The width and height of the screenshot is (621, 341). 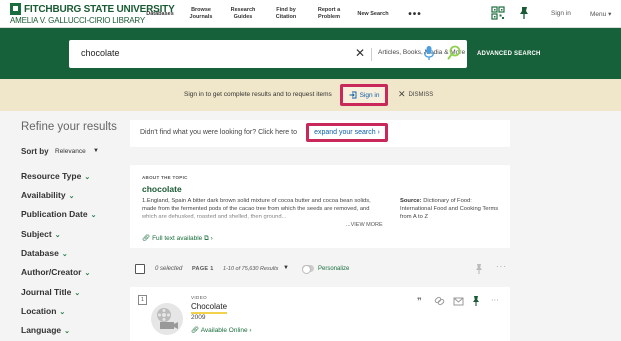 What do you see at coordinates (329, 14) in the screenshot?
I see `nav-report-a-problem: Report a Problem` at bounding box center [329, 14].